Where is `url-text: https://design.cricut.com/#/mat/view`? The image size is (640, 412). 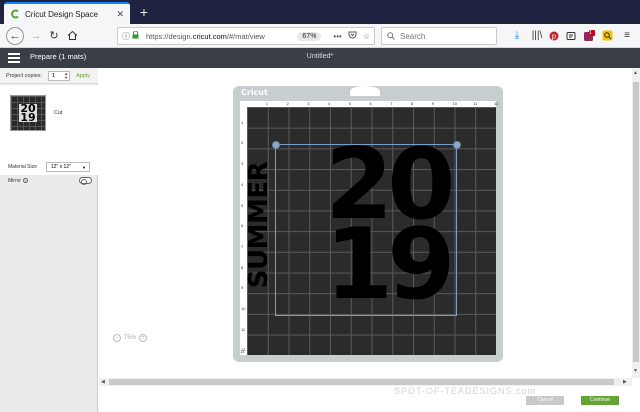 url-text: https://design.cricut.com/#/mat/view is located at coordinates (205, 36).